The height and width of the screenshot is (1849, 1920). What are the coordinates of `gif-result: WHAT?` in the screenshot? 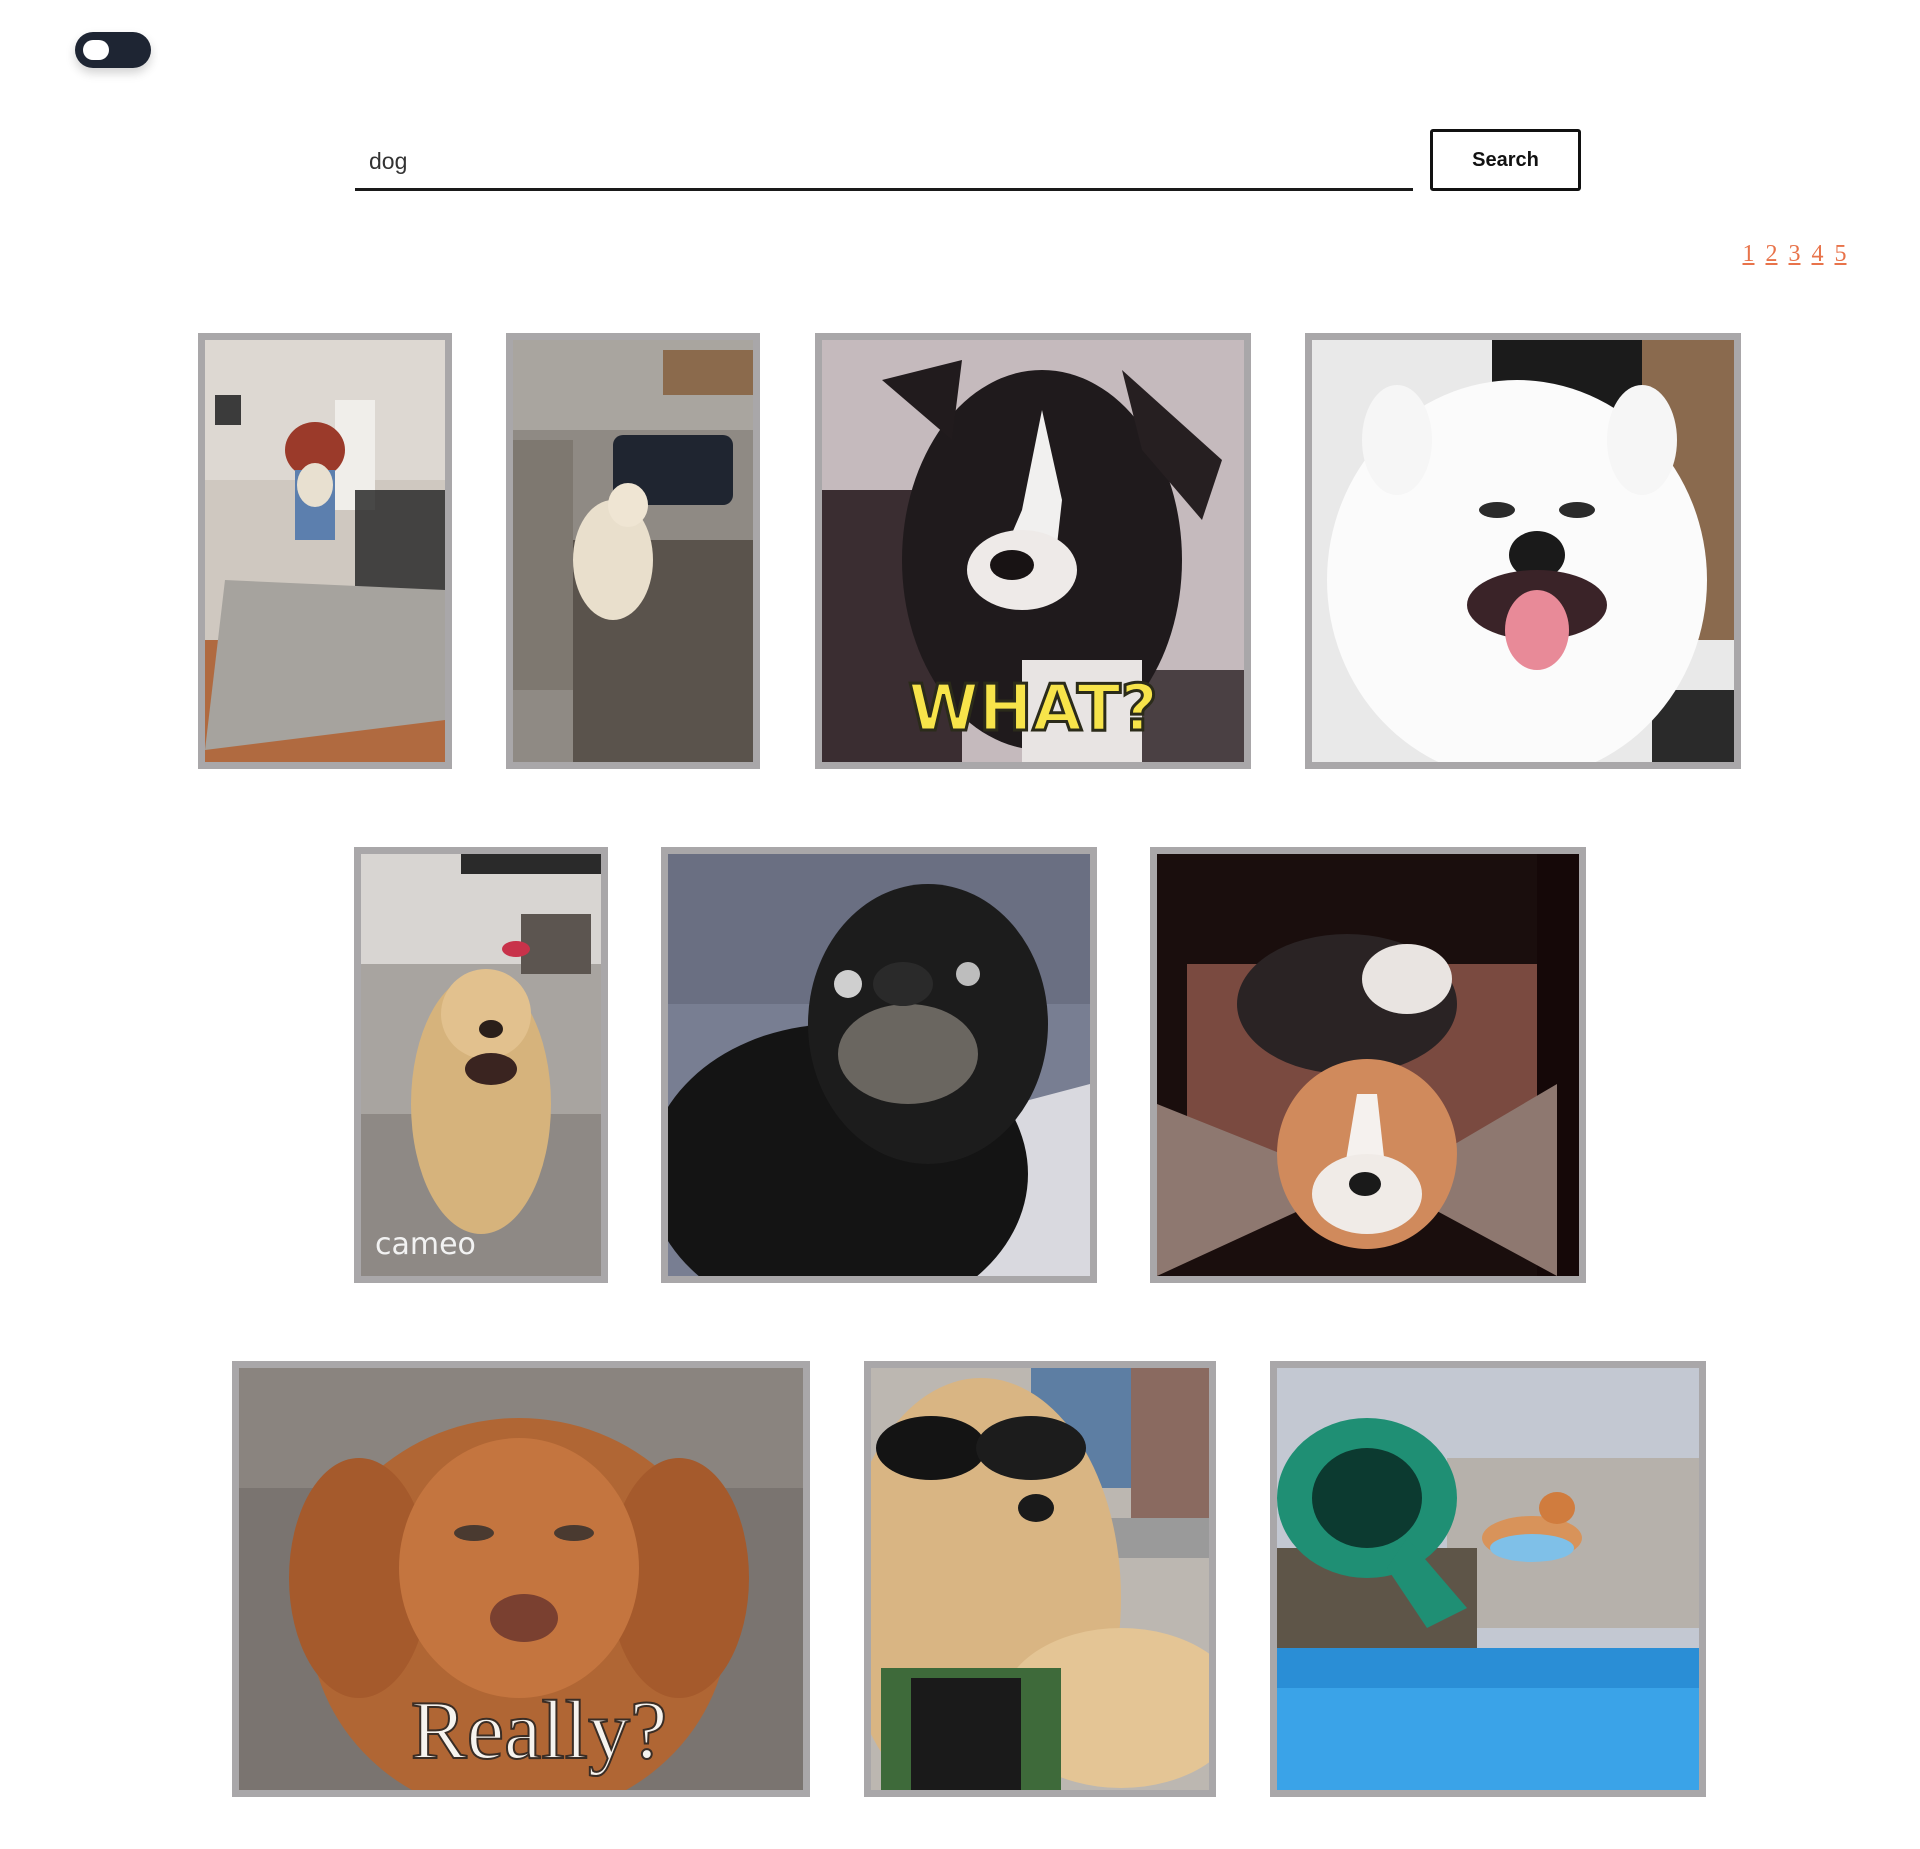 It's located at (1033, 551).